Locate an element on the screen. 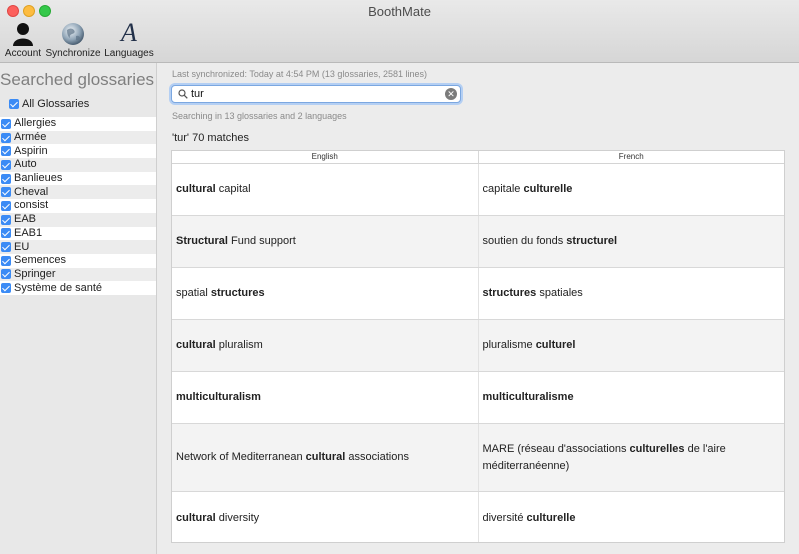  term-text: diversity is located at coordinates (237, 517).